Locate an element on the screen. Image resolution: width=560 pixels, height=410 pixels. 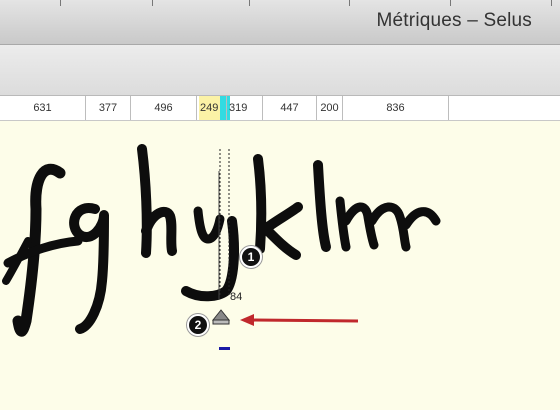
glyph-m is located at coordinates (388, 224).